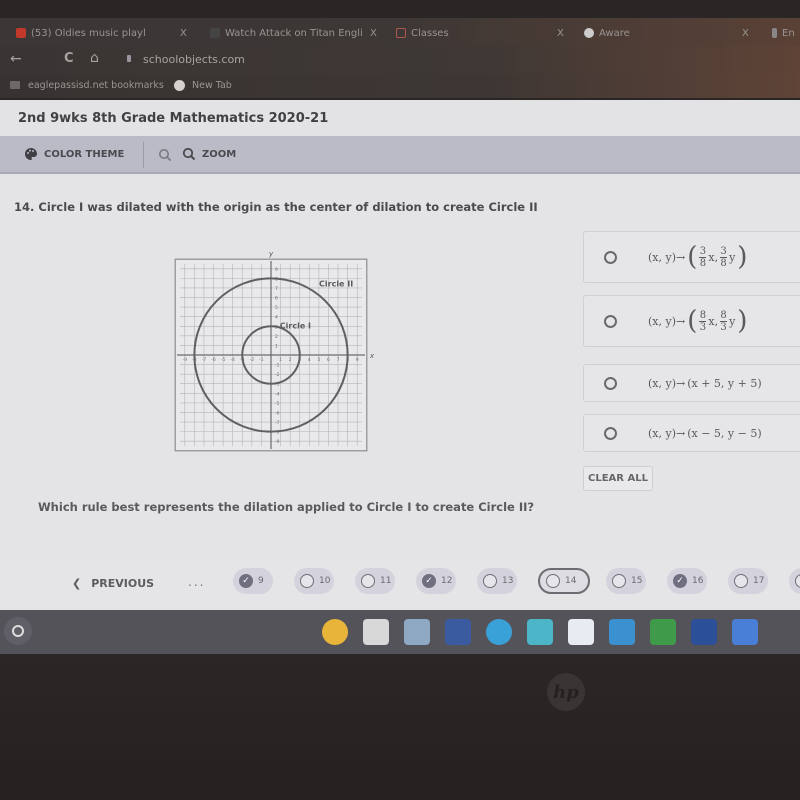  Describe the element at coordinates (212, 85) in the screenshot. I see `bookmark-new-tab: New Tab` at that location.